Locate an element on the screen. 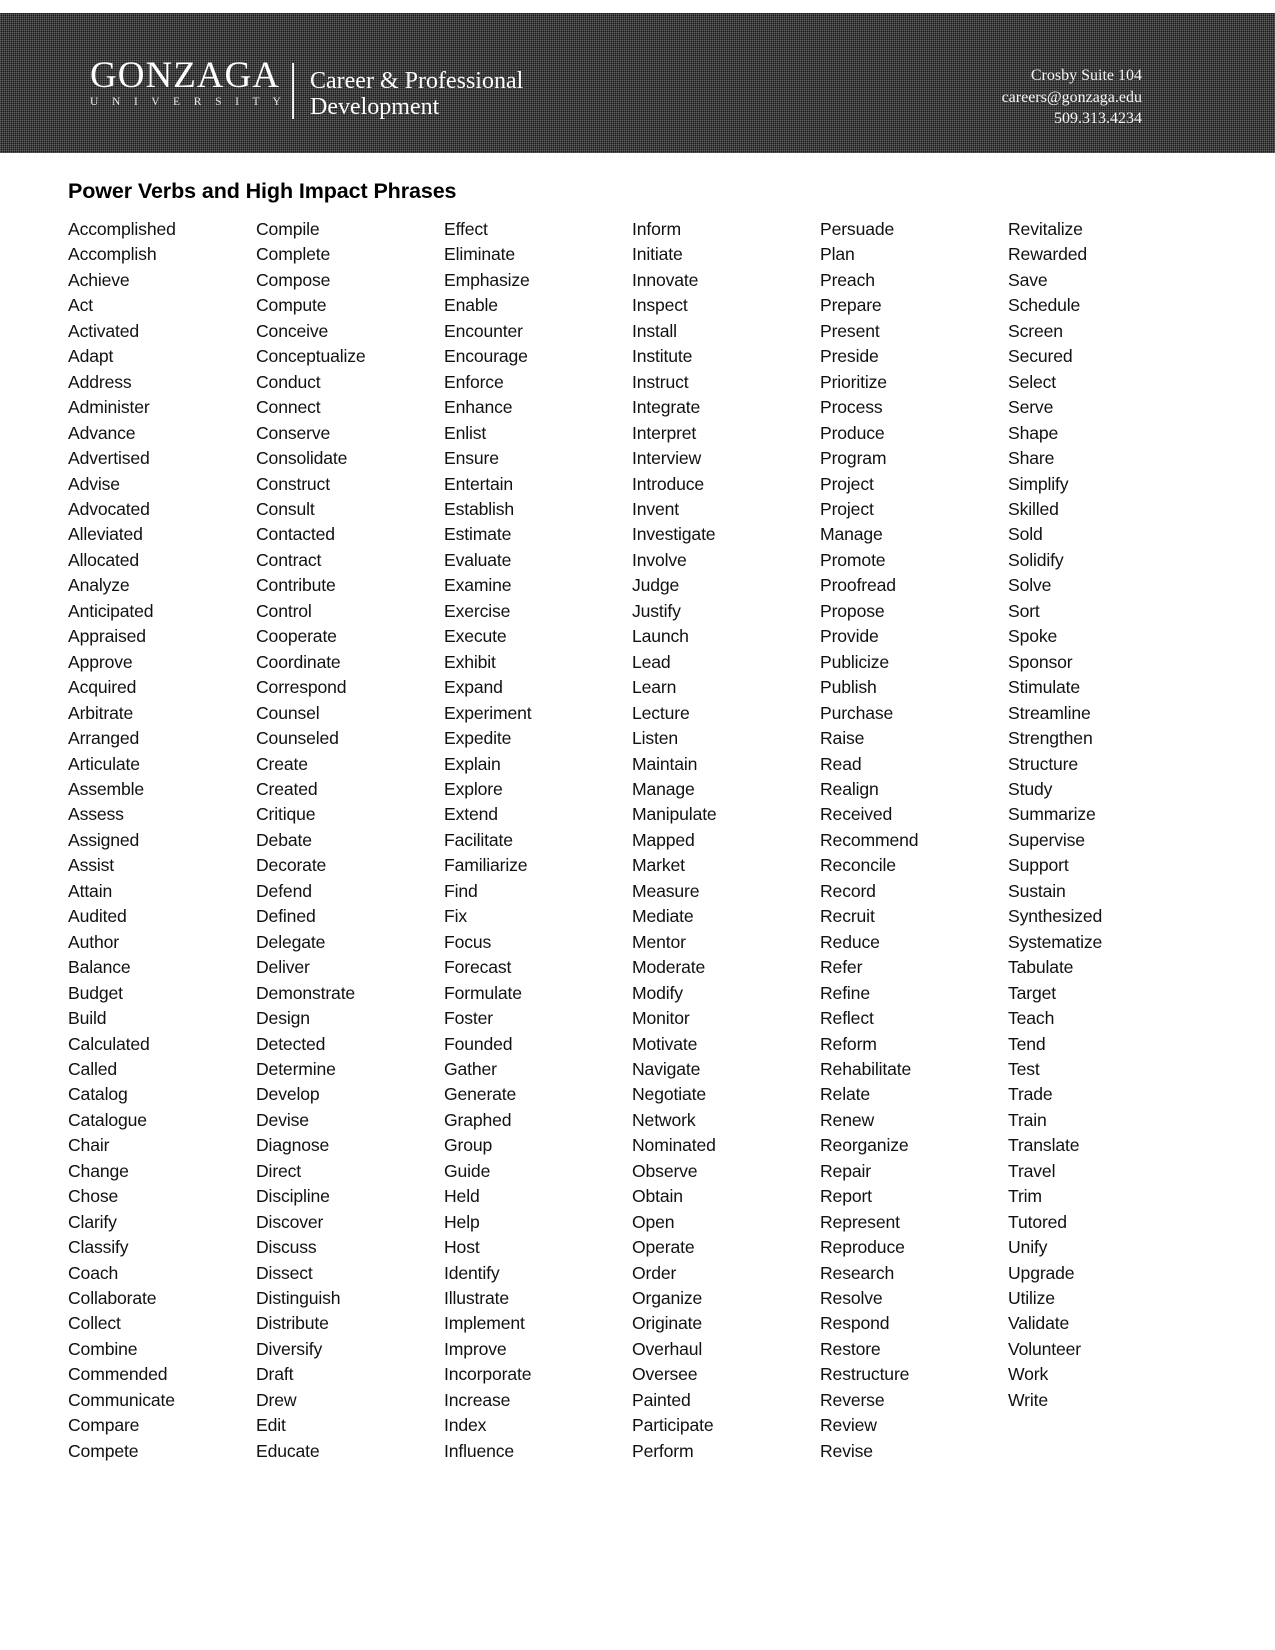  verb-item: Inspect is located at coordinates (660, 305).